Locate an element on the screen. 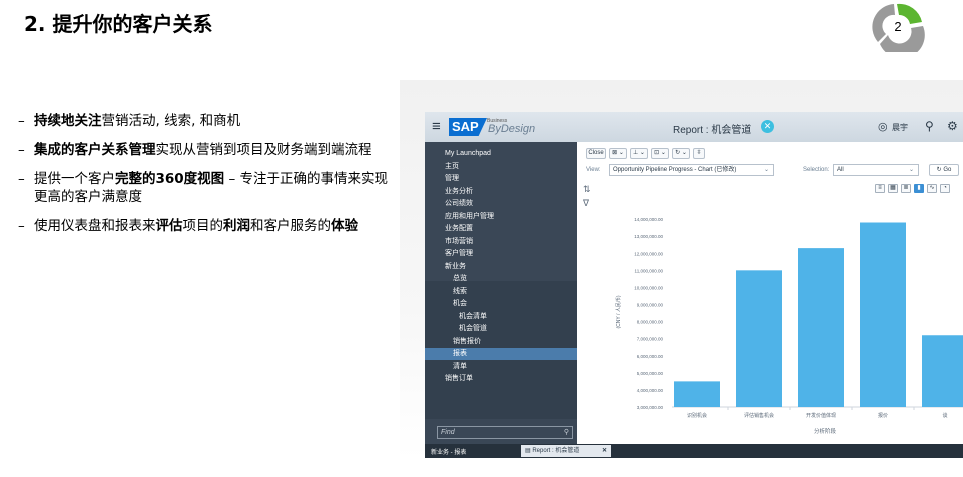 The width and height of the screenshot is (963, 477). bullet-text: 和客户服务的 is located at coordinates (290, 226).